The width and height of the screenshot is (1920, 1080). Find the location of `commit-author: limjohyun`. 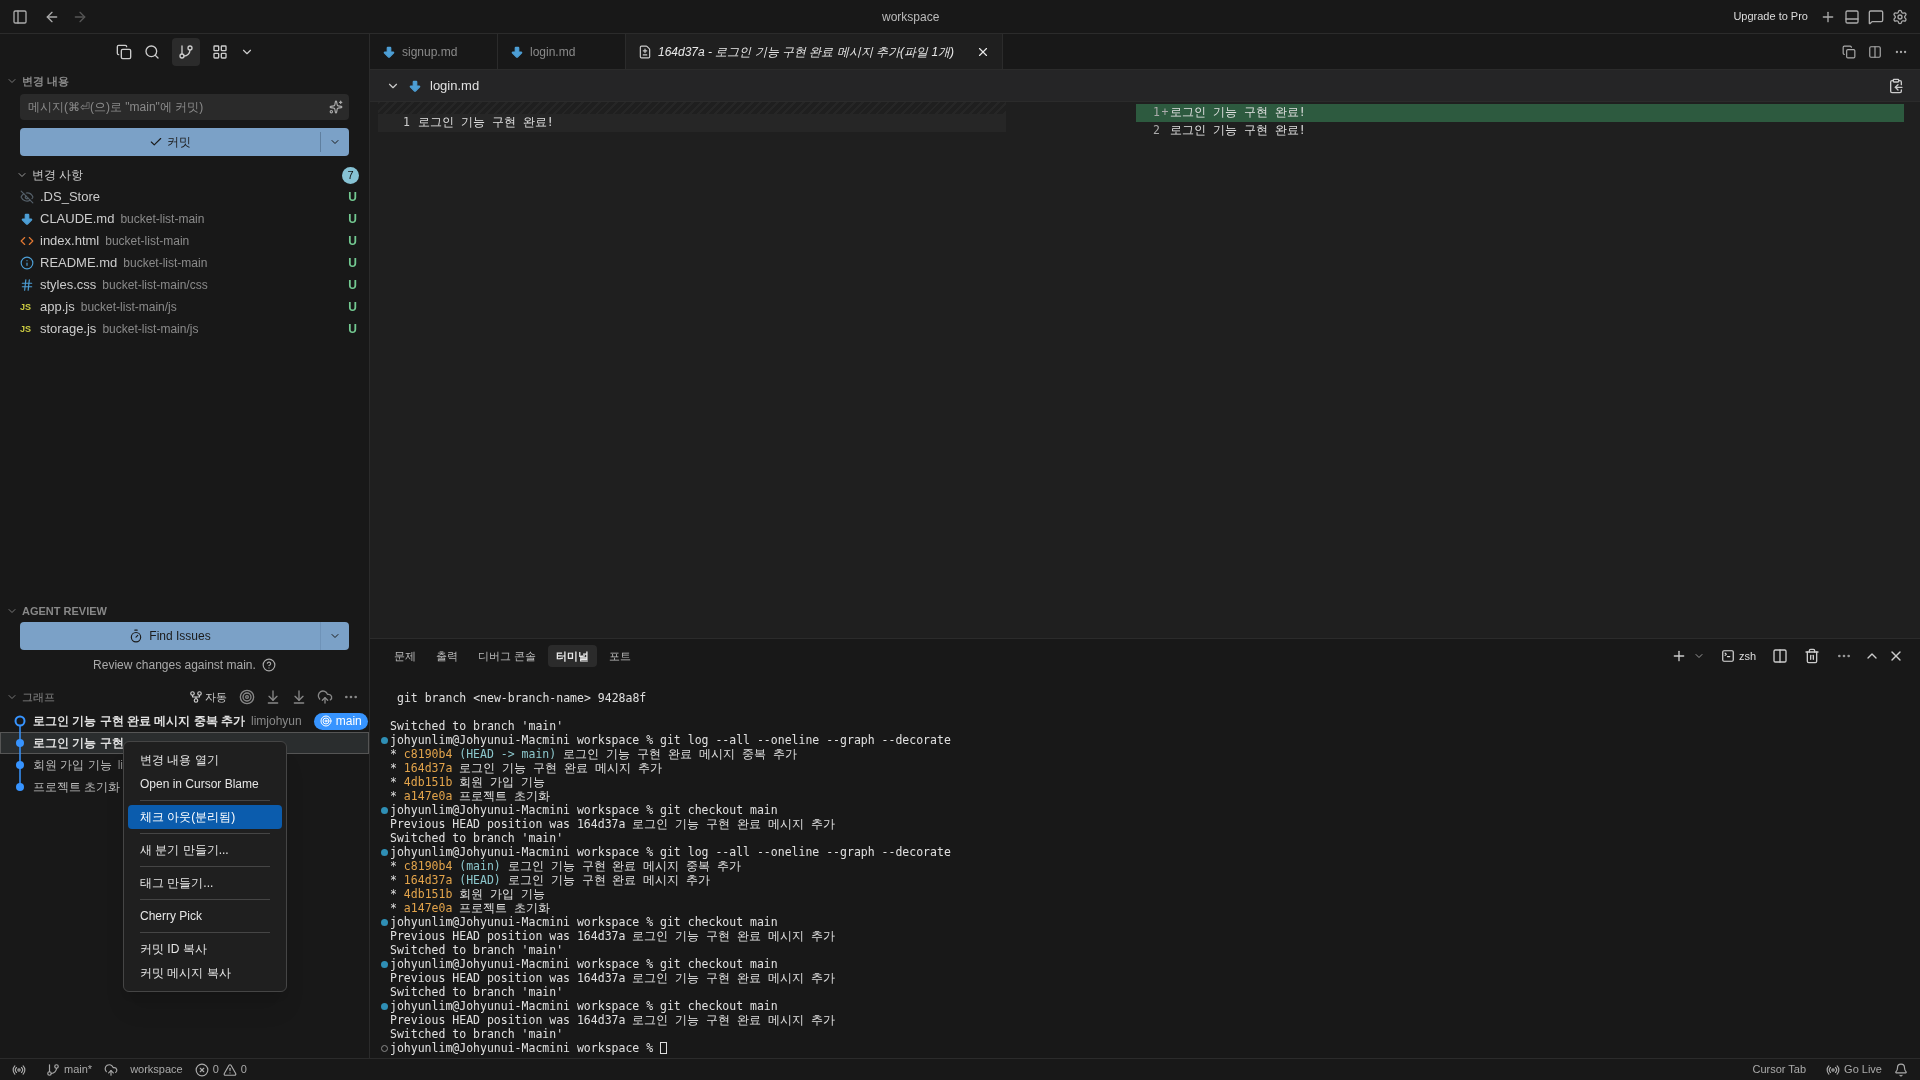

commit-author: limjohyun is located at coordinates (276, 721).